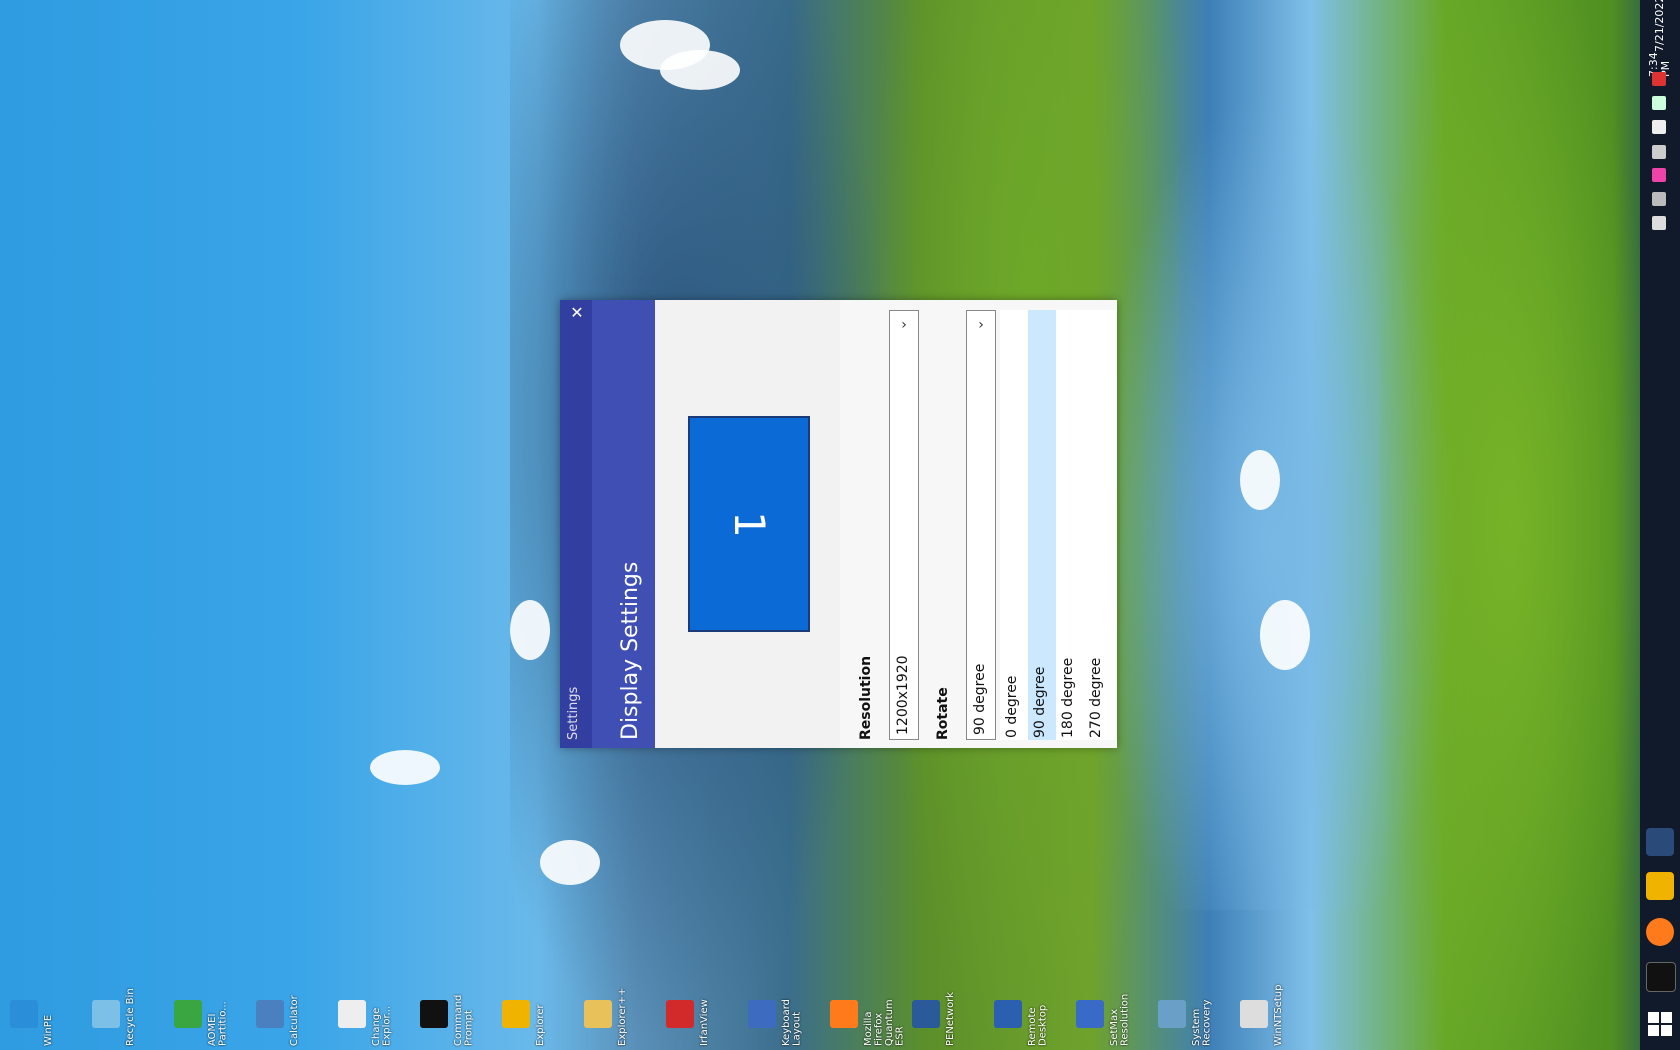  I want to click on usb-icon, so click(1659, 127).